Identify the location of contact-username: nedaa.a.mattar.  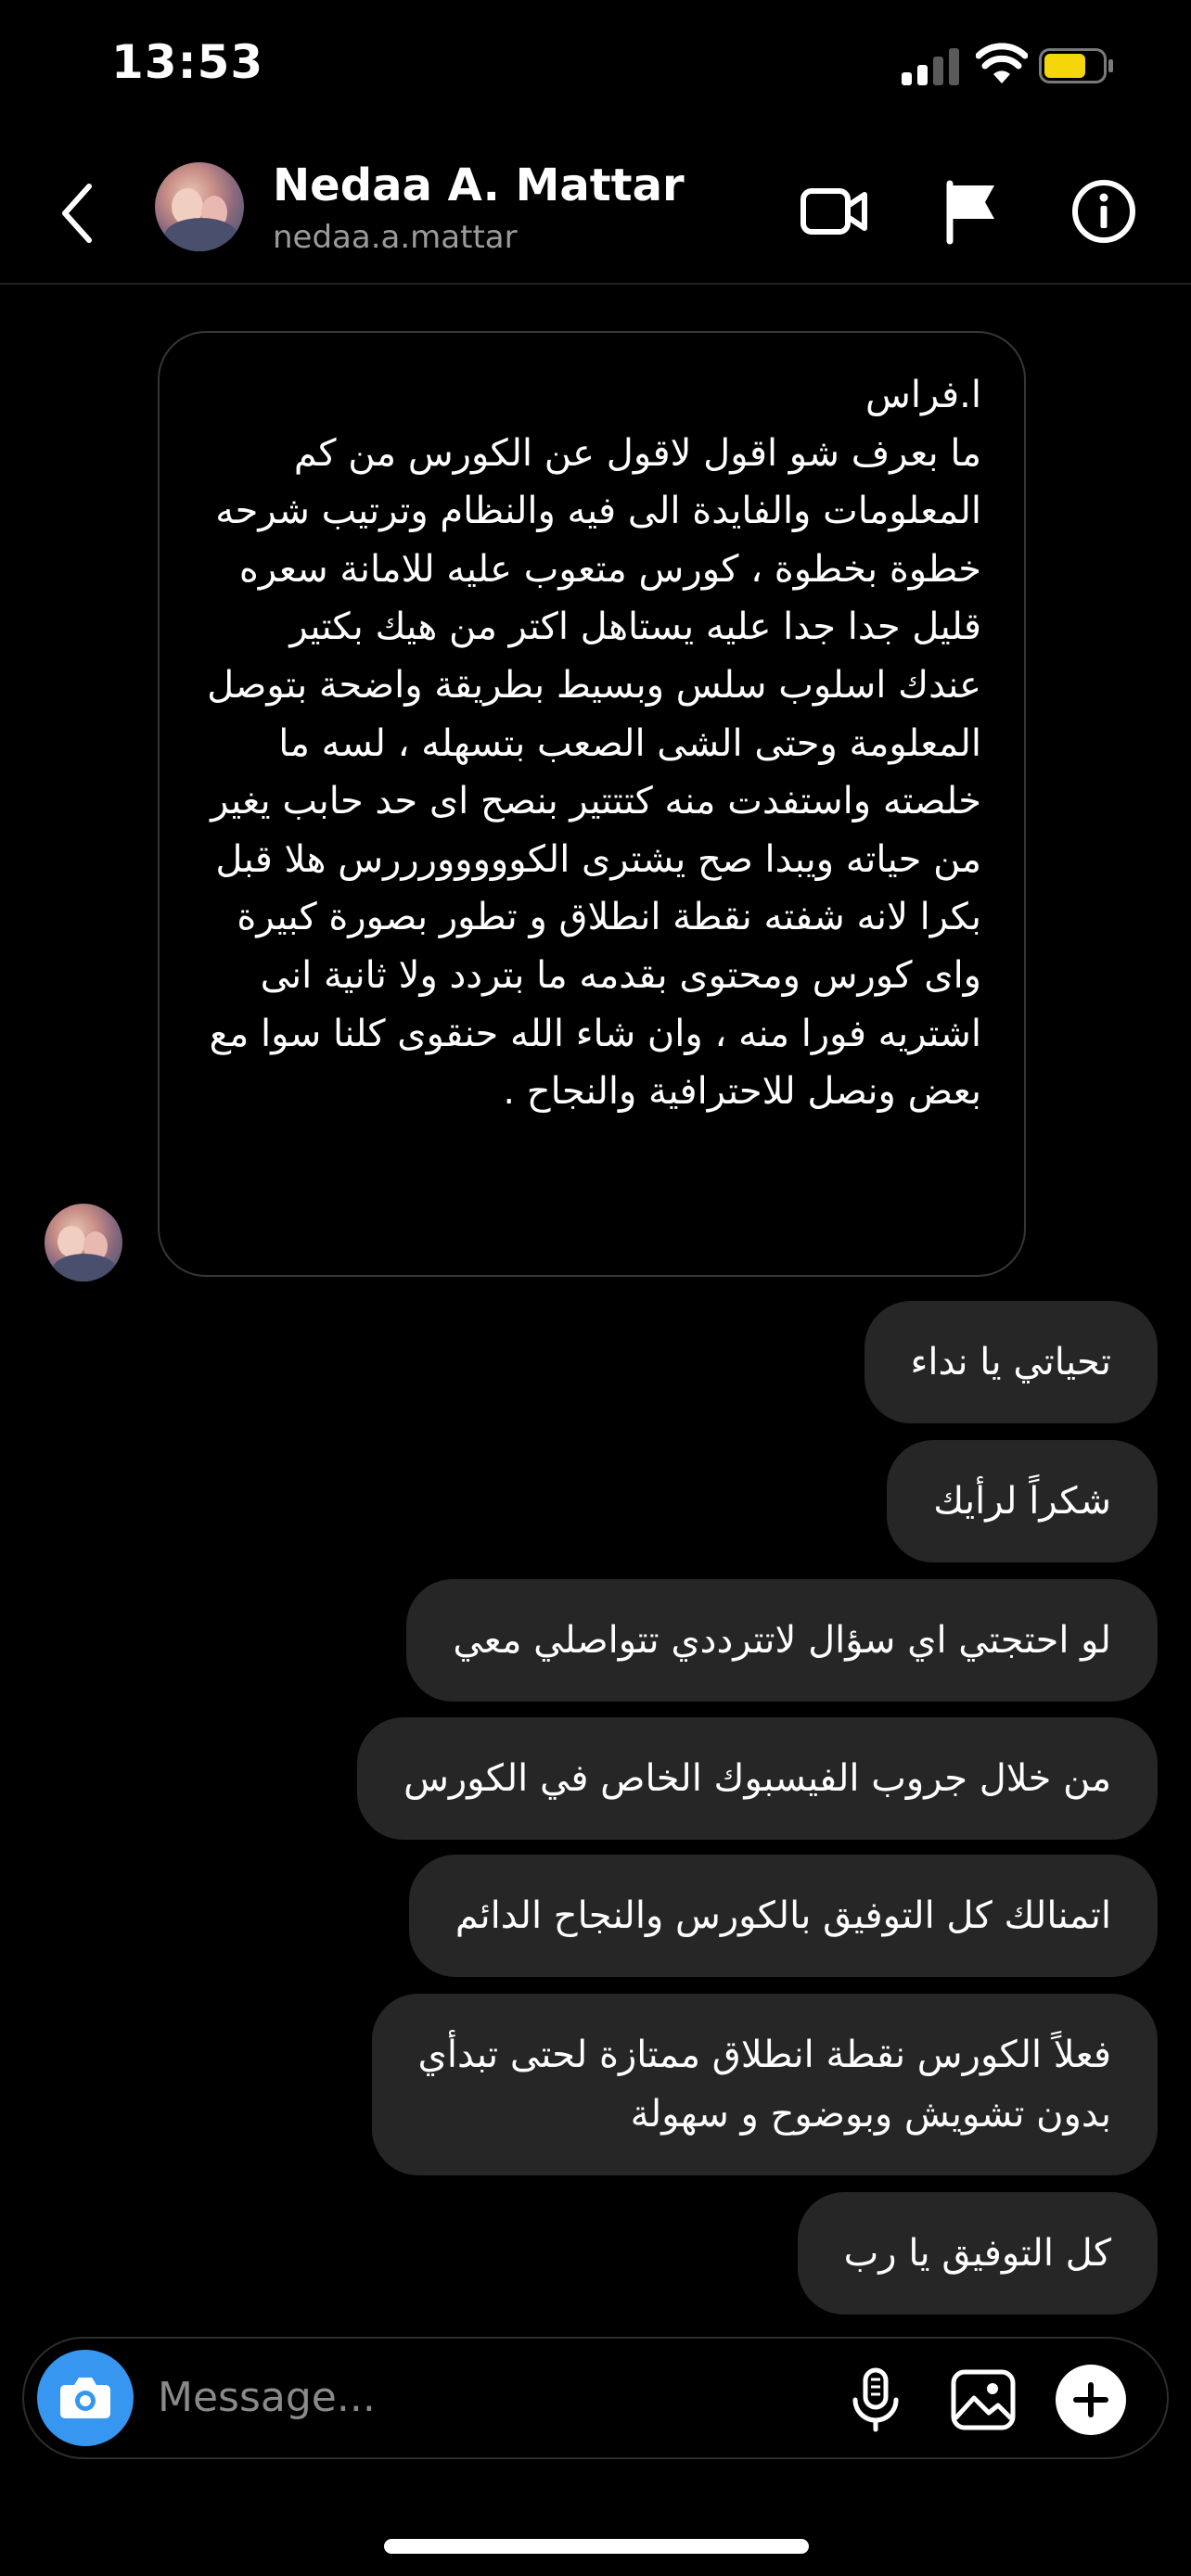
(395, 238).